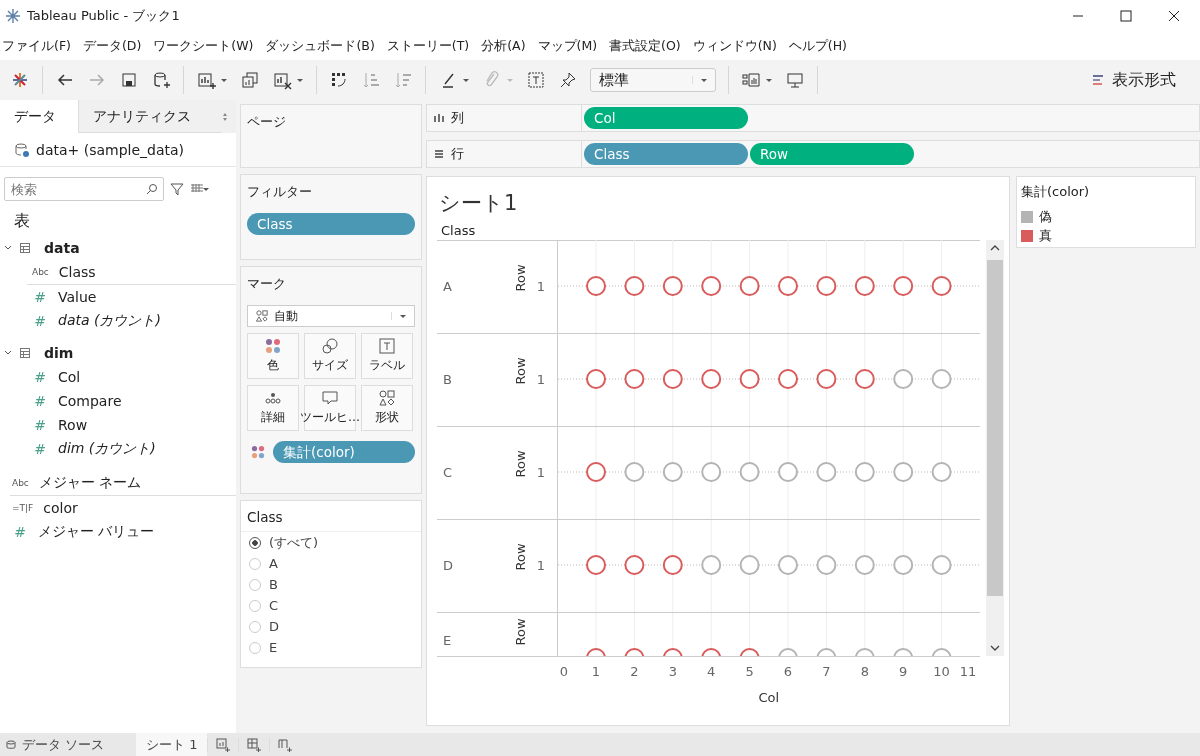 This screenshot has height=756, width=1200. What do you see at coordinates (60, 508) in the screenshot?
I see `field-name: color` at bounding box center [60, 508].